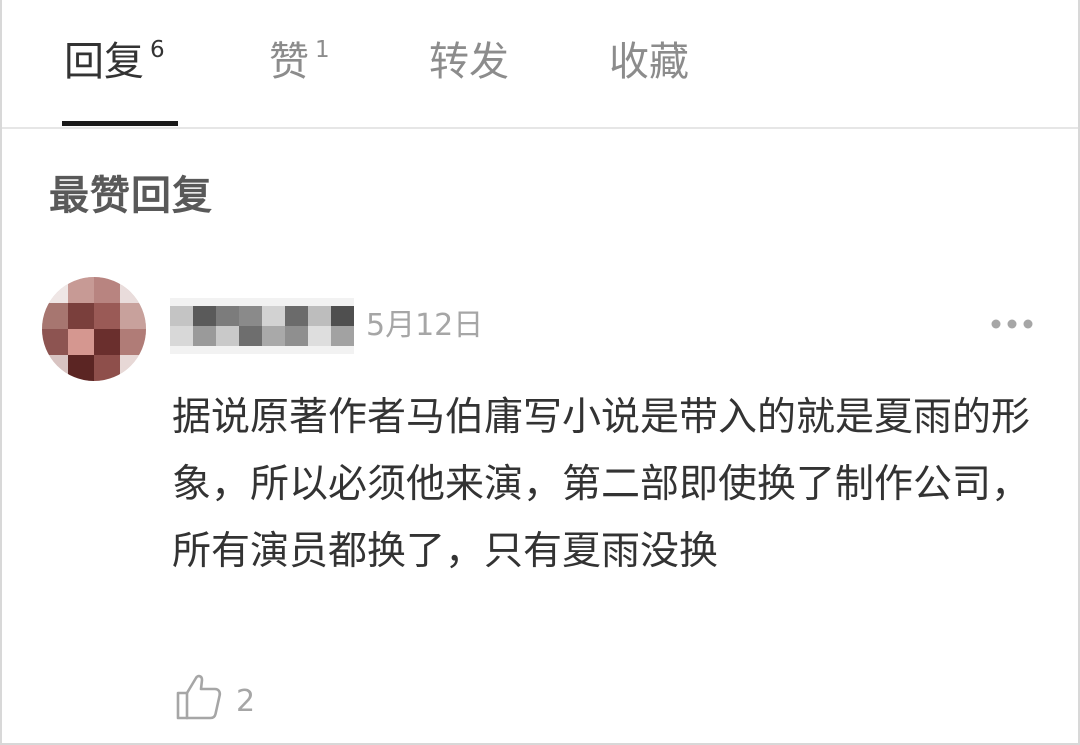 This screenshot has width=1080, height=745. I want to click on tab-replies-label: 回复, so click(104, 62).